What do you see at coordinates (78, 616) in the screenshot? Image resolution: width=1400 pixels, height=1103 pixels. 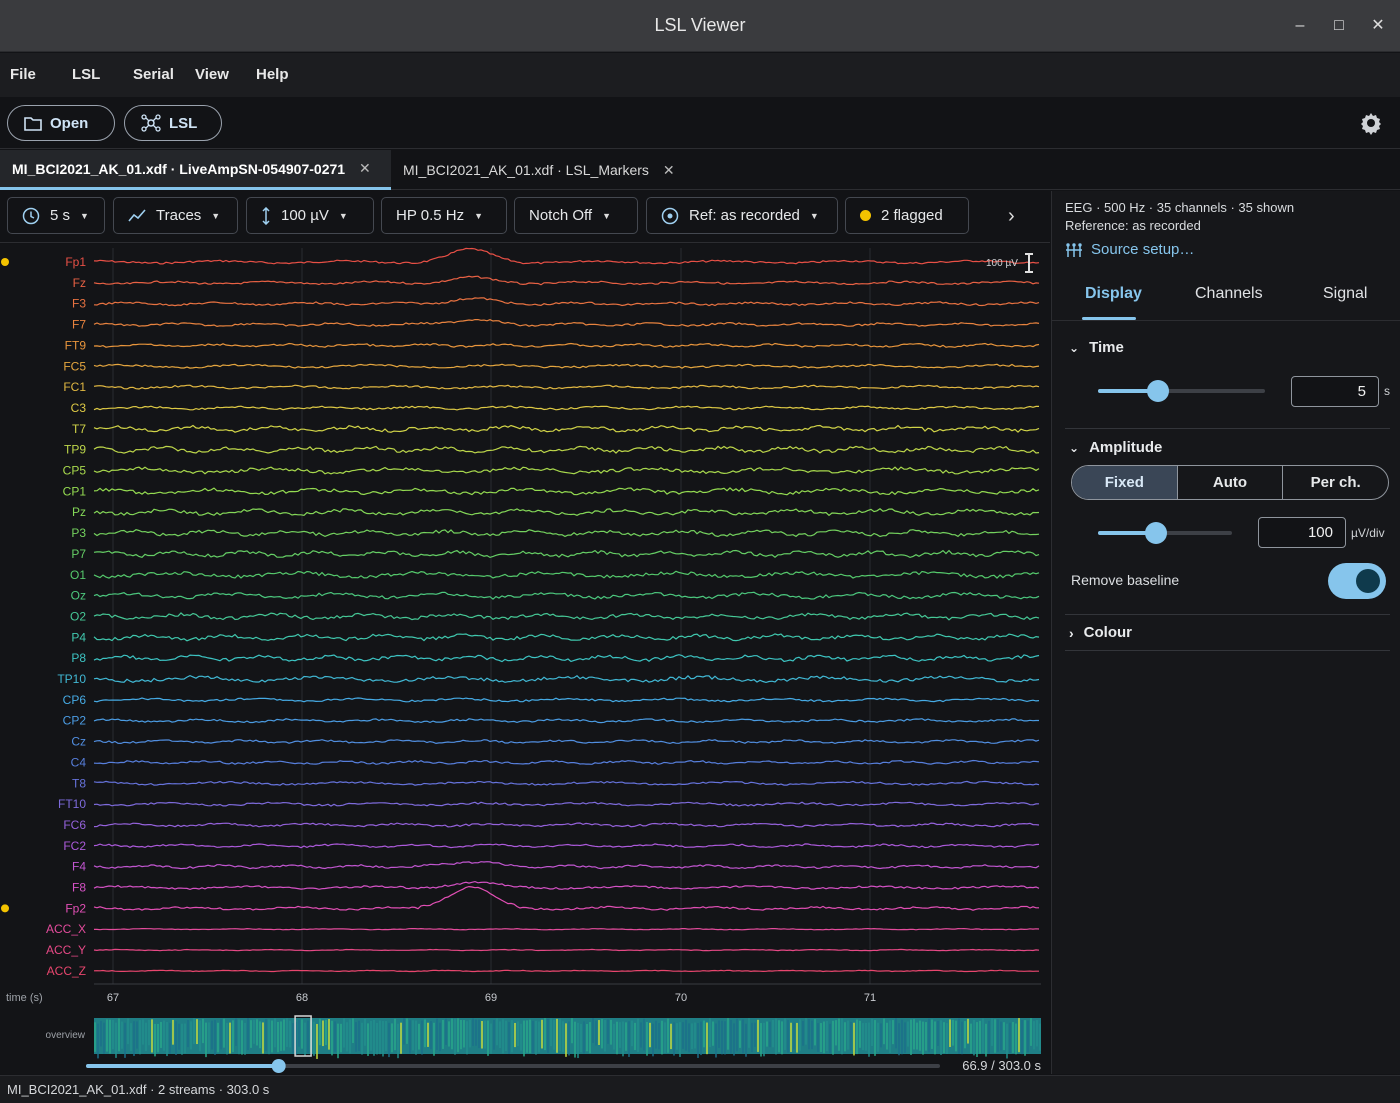 I see `channel-label-o2: O2` at bounding box center [78, 616].